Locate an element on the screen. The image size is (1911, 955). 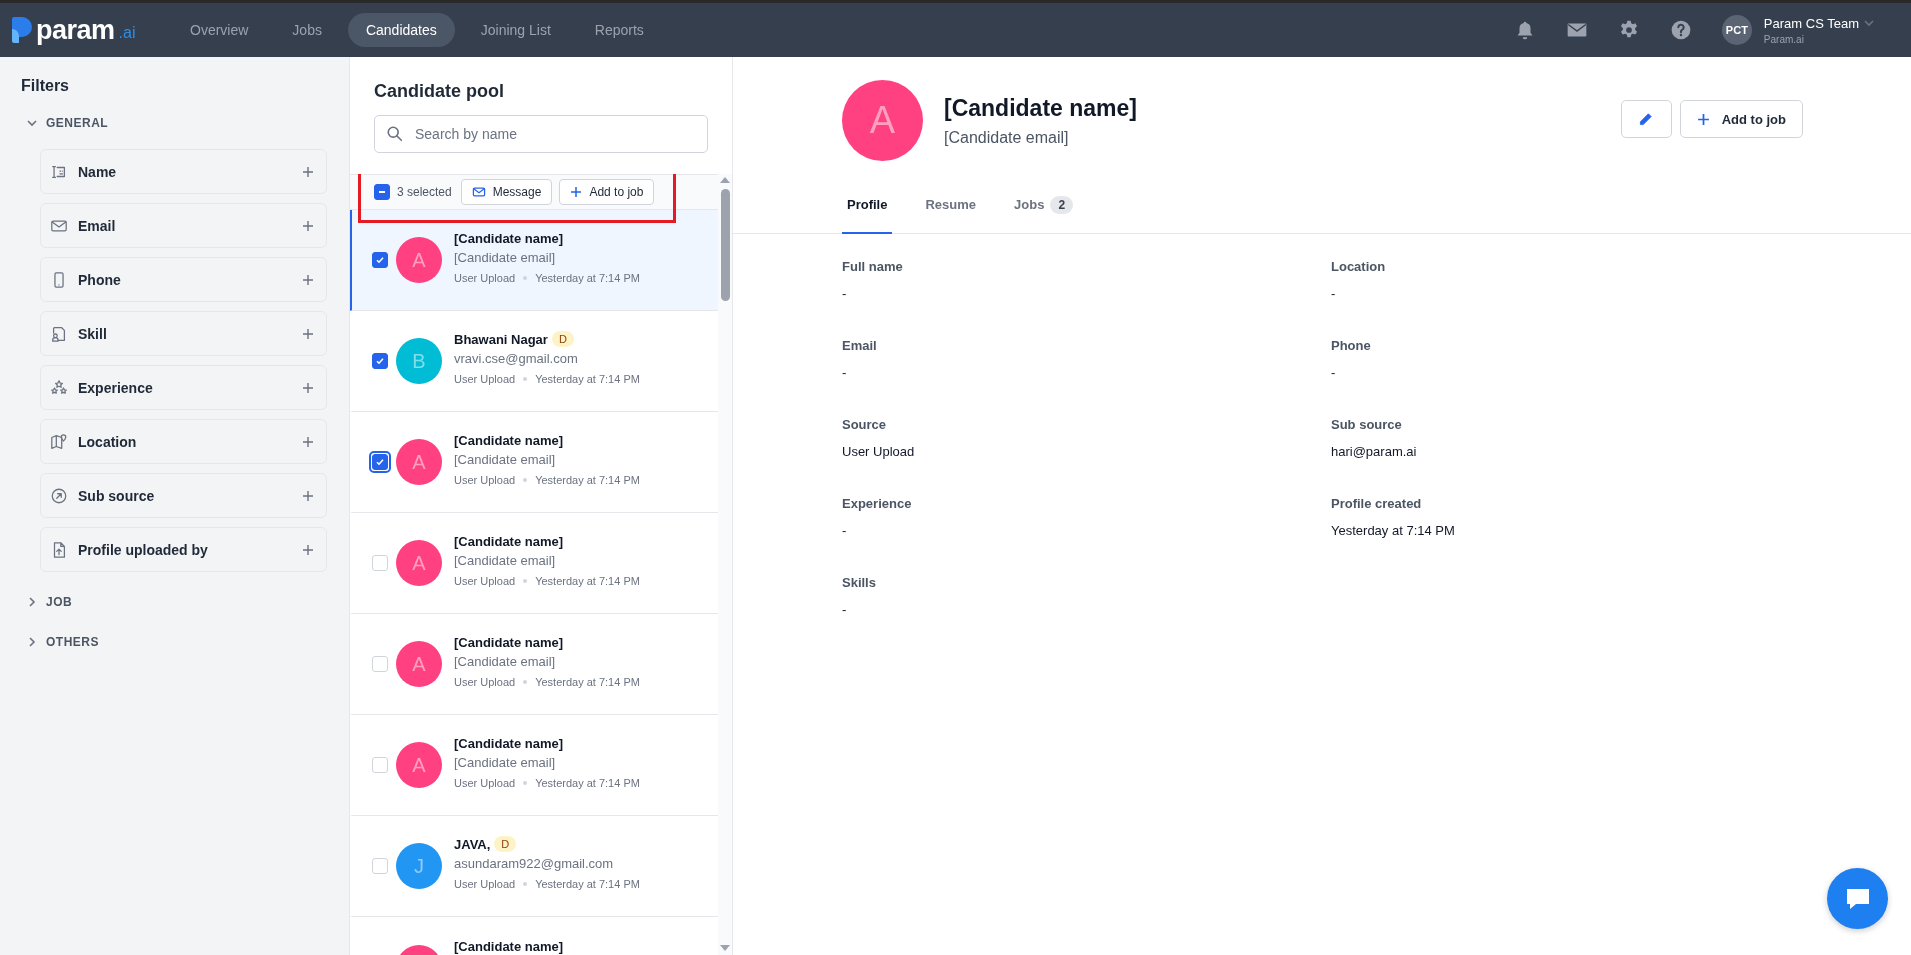
search-field: Search by name is located at coordinates (541, 134).